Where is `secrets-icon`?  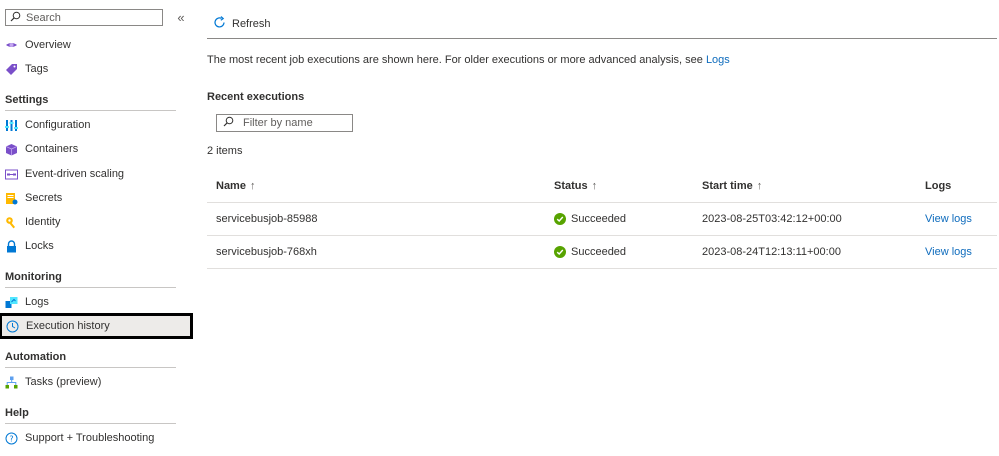 secrets-icon is located at coordinates (11, 198).